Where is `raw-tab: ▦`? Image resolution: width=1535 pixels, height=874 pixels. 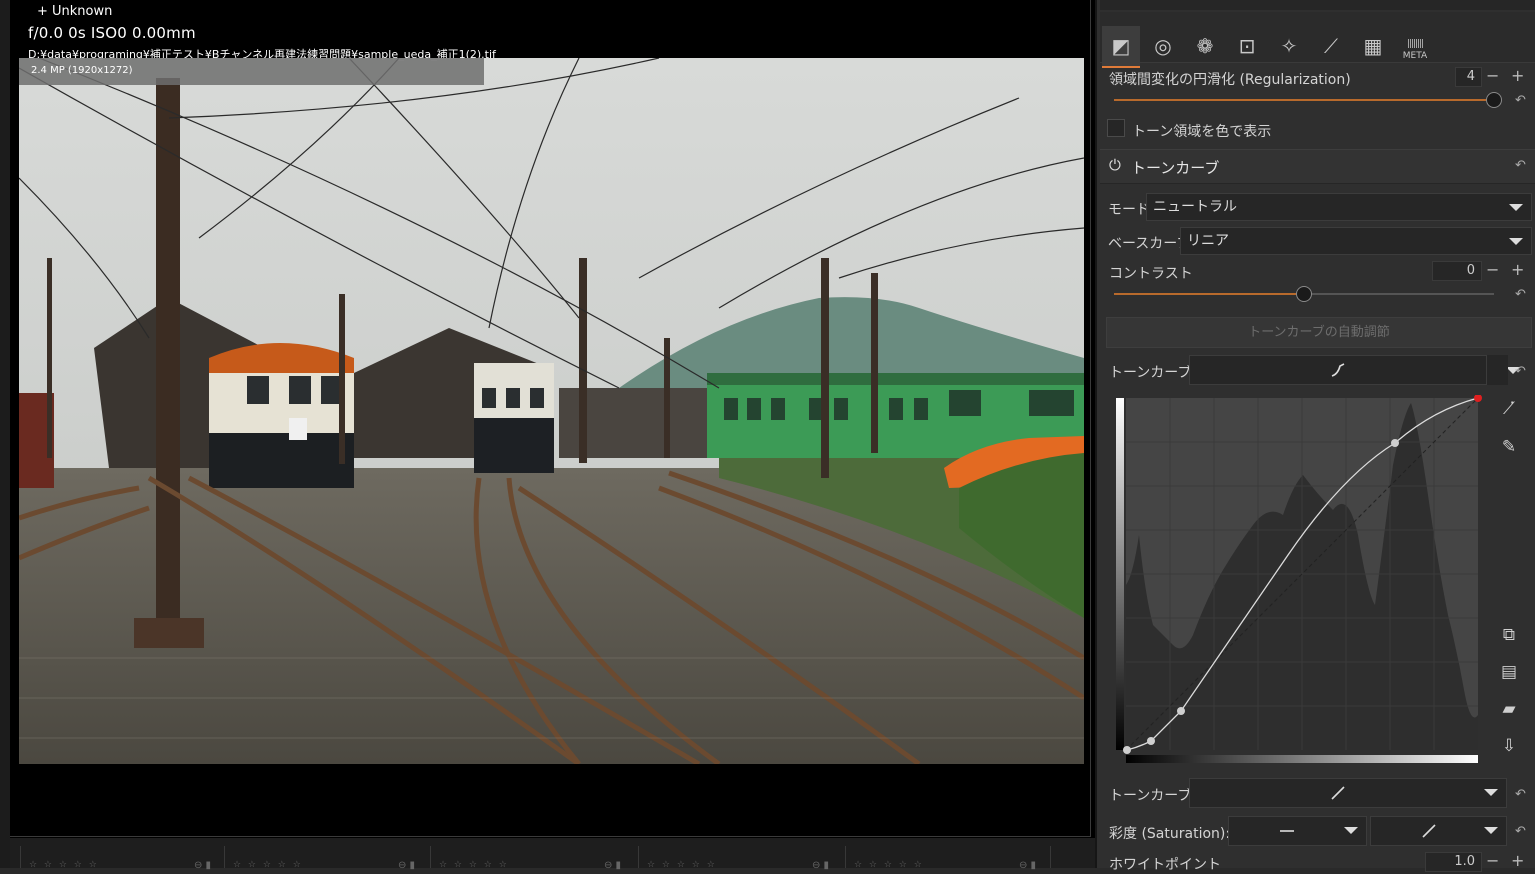
raw-tab: ▦ is located at coordinates (1373, 46).